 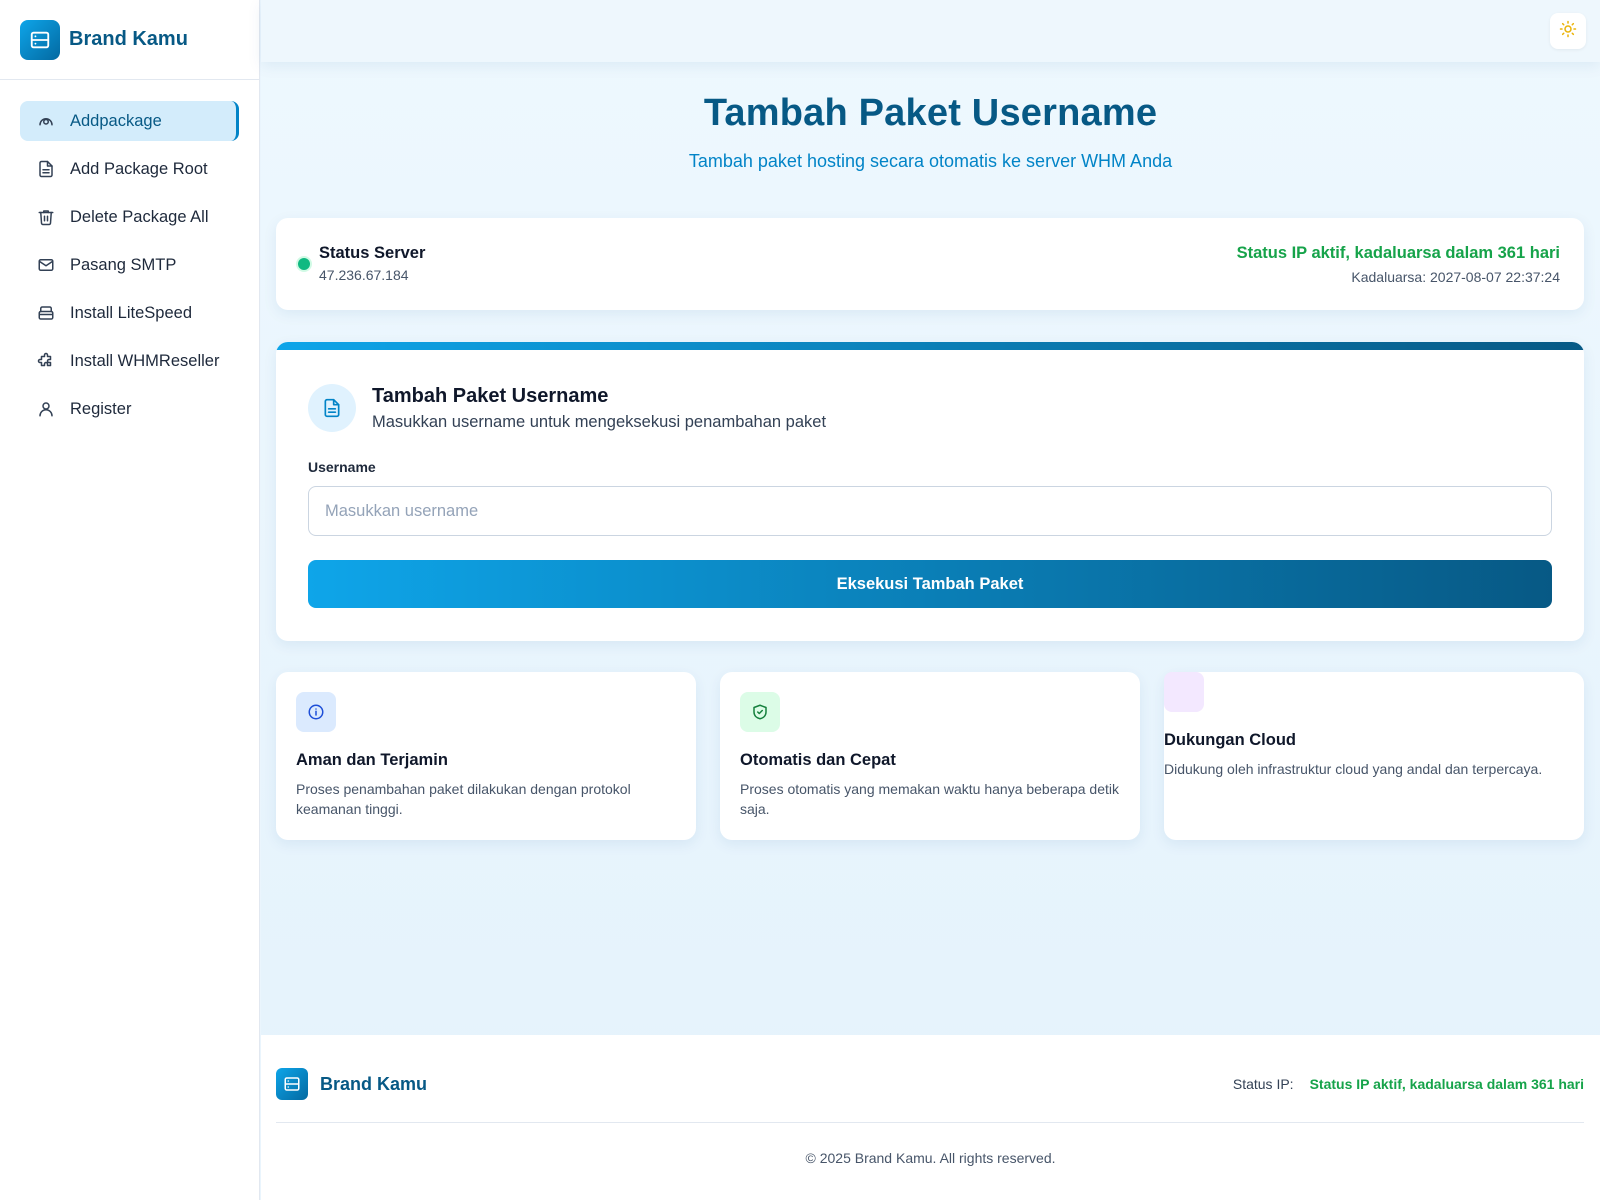 I want to click on feature-title: Dukungan Cloud, so click(x=1230, y=740).